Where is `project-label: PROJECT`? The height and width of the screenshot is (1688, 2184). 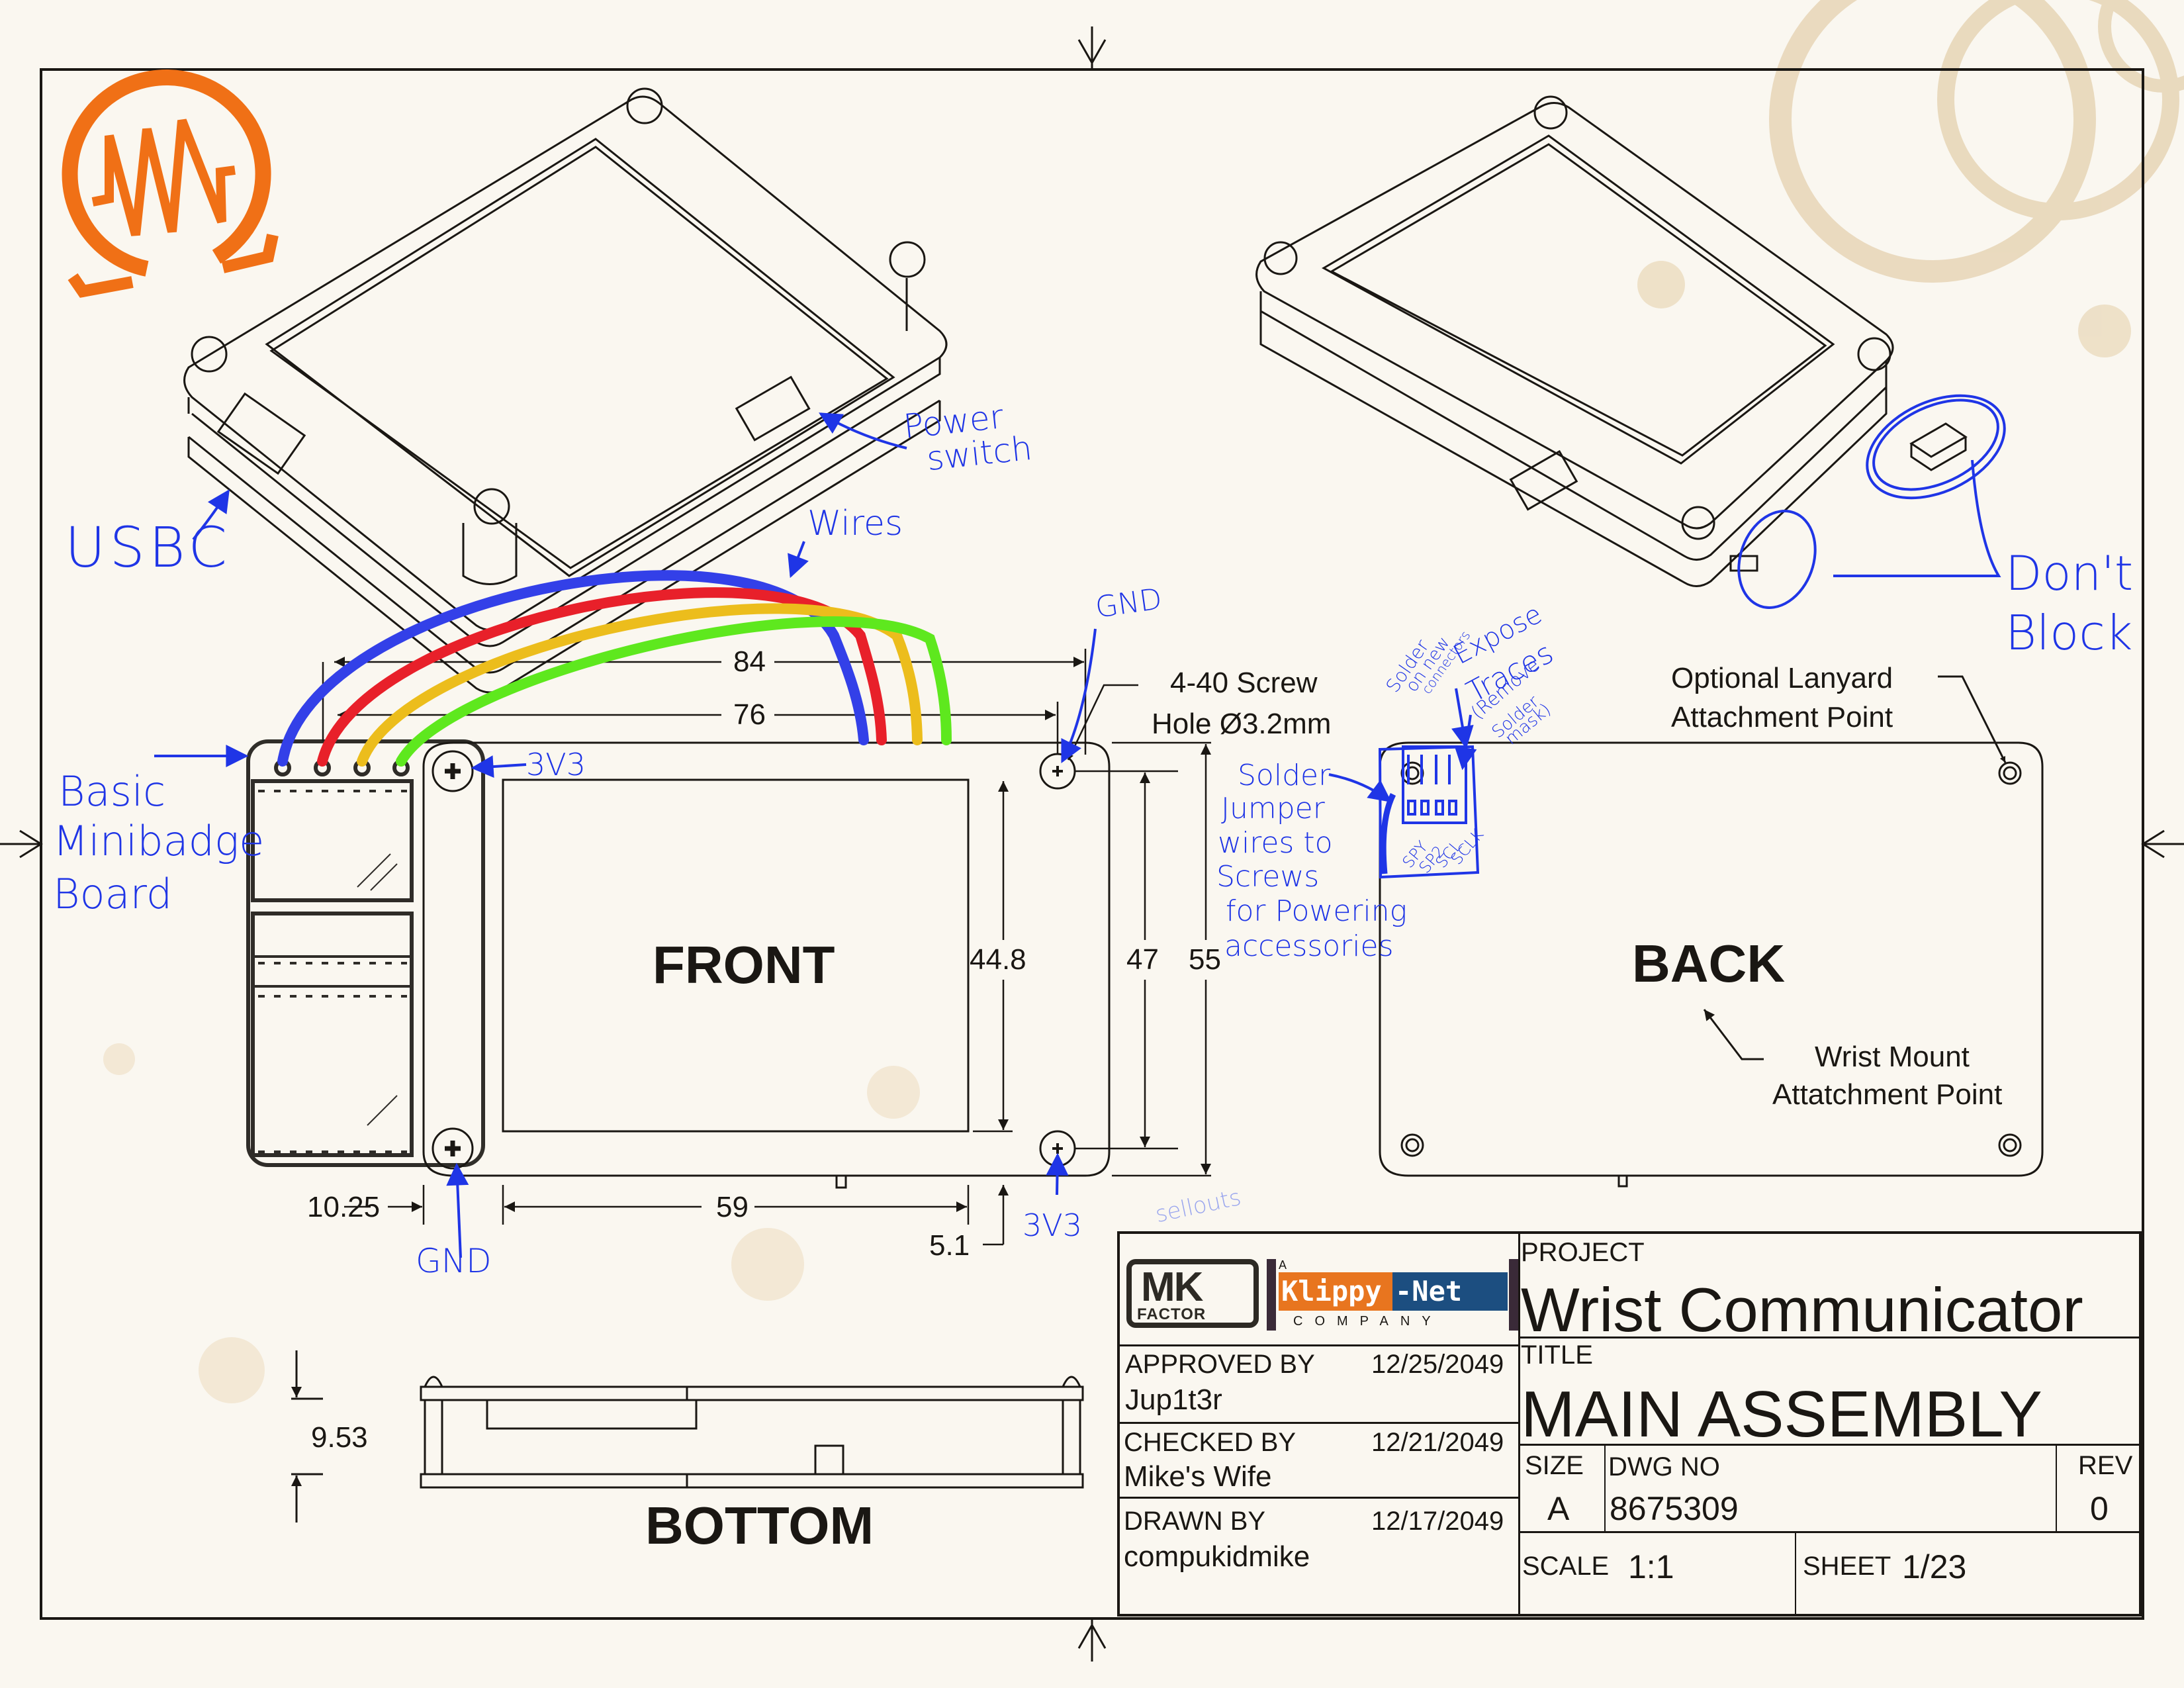 project-label: PROJECT is located at coordinates (1583, 1252).